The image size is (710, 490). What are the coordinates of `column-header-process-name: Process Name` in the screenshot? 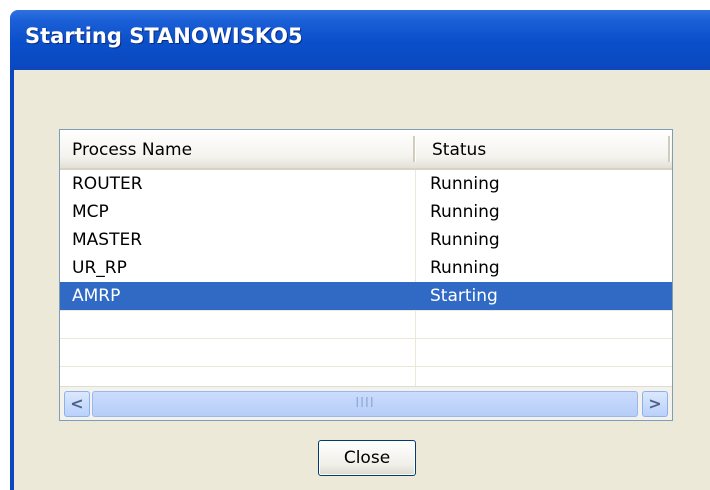 It's located at (237, 149).